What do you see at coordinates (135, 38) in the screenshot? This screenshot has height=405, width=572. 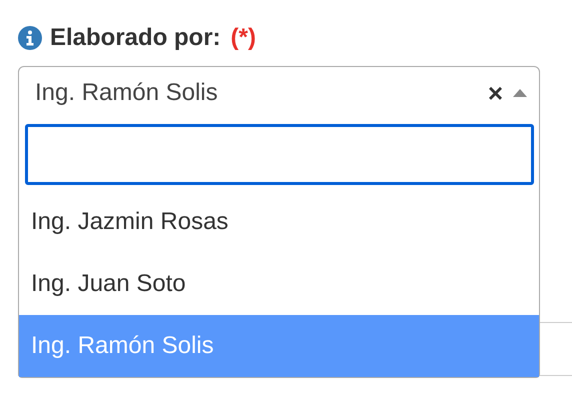 I see `field-label: Elaborado por:` at bounding box center [135, 38].